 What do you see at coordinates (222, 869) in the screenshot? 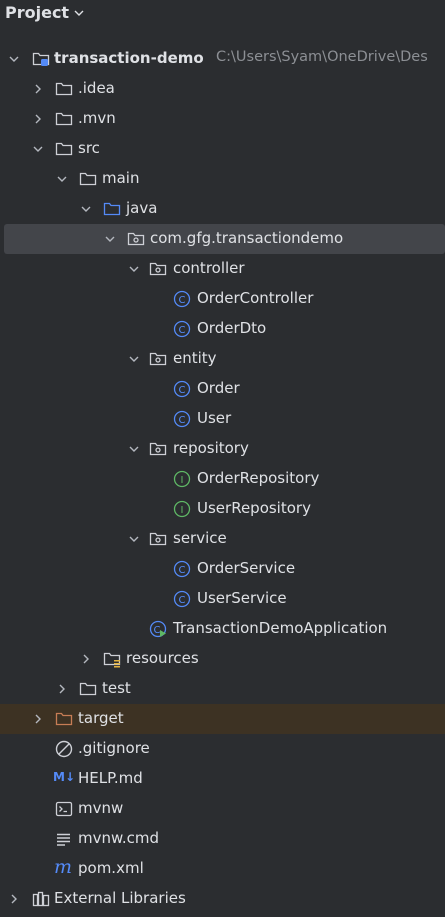
I see `tree-node-pom: m pom.xml` at bounding box center [222, 869].